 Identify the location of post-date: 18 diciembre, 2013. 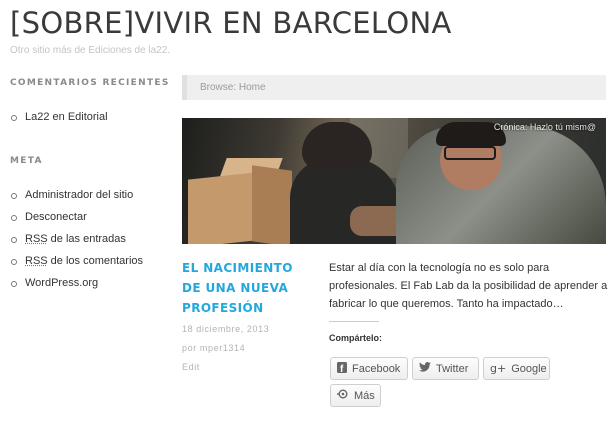
(226, 329).